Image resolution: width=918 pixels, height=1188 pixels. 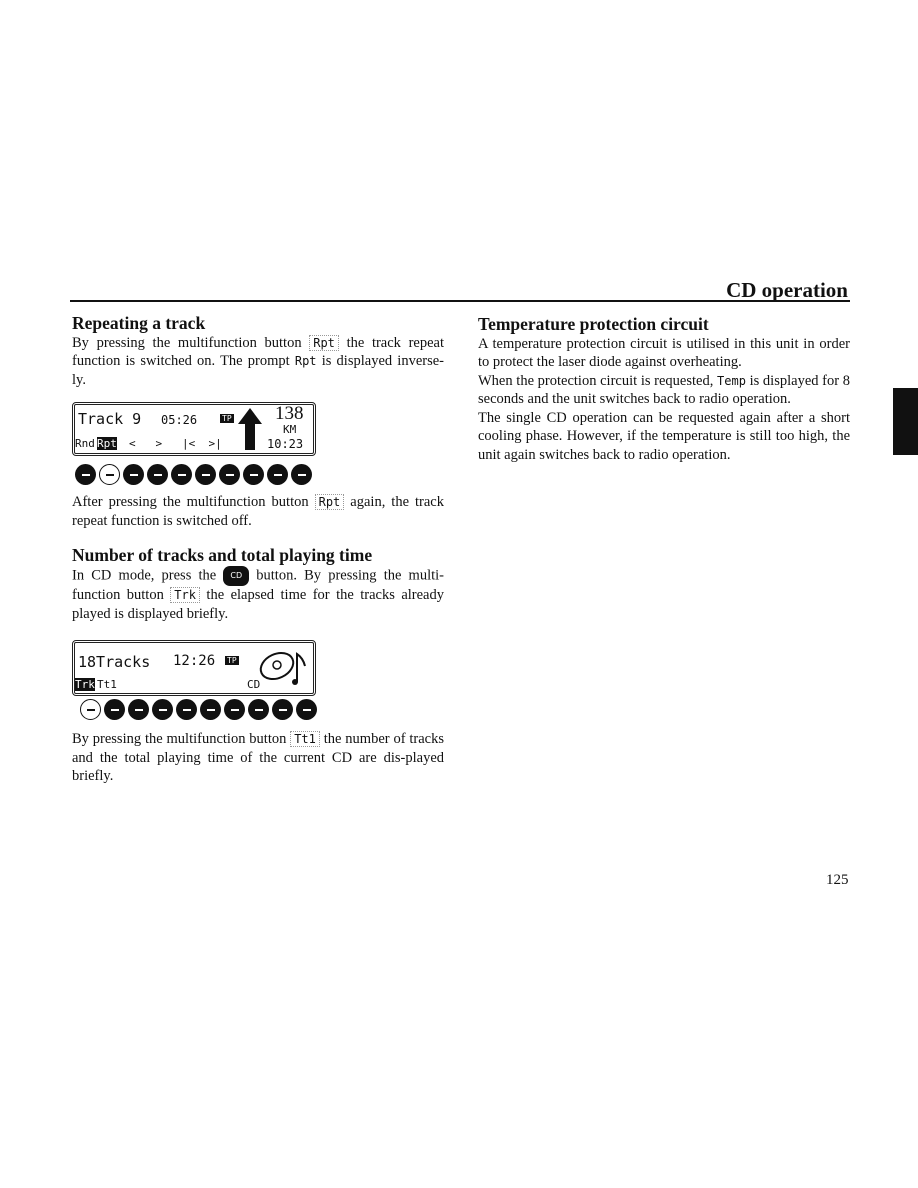 I want to click on heading-repeating-track: Repeating a track, so click(x=139, y=323).